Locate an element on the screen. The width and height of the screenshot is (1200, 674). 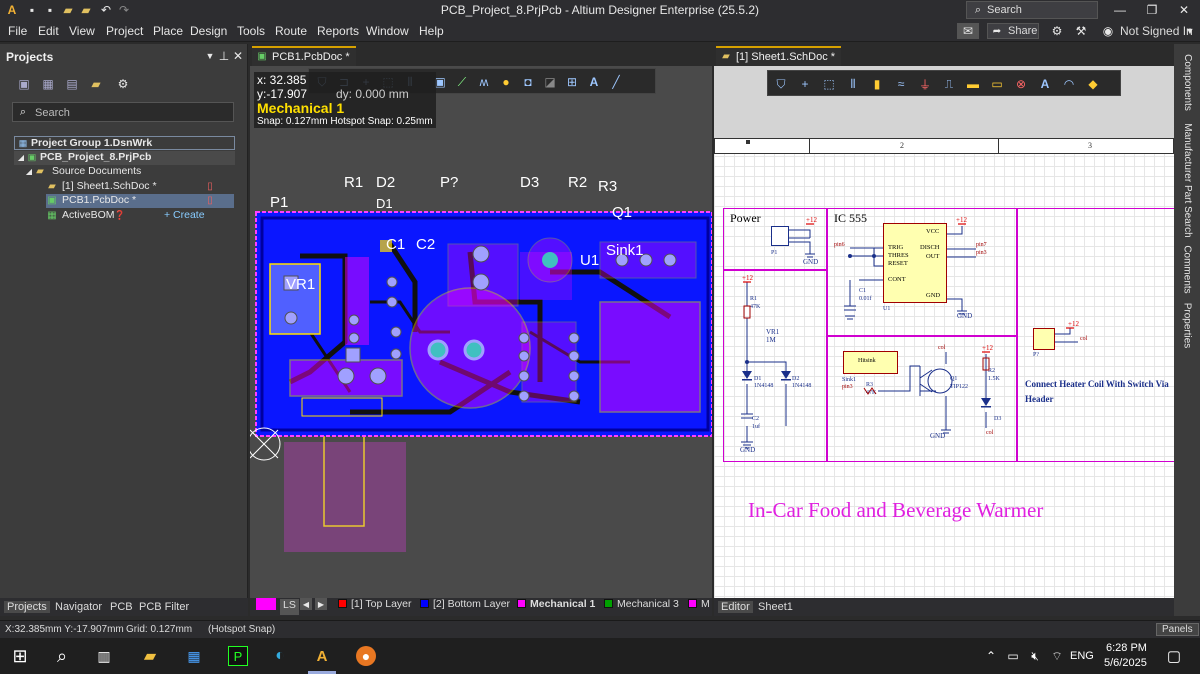
tree-item-project: ◢ ▣ PCB_Project_8.PrjPcb is located at coordinates (124, 158).